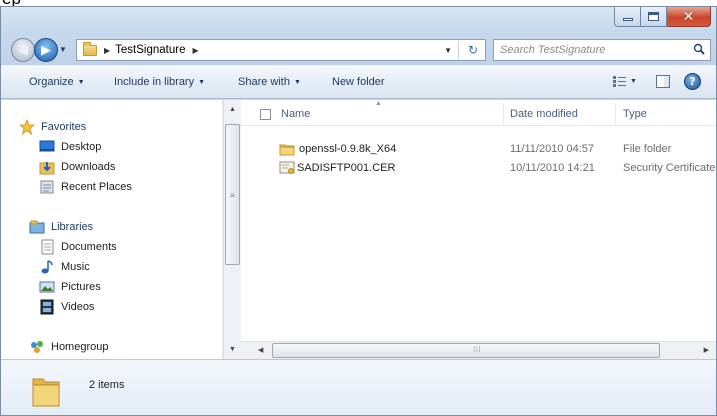  Describe the element at coordinates (260, 350) in the screenshot. I see `scroll-left-icon: ◀` at that location.